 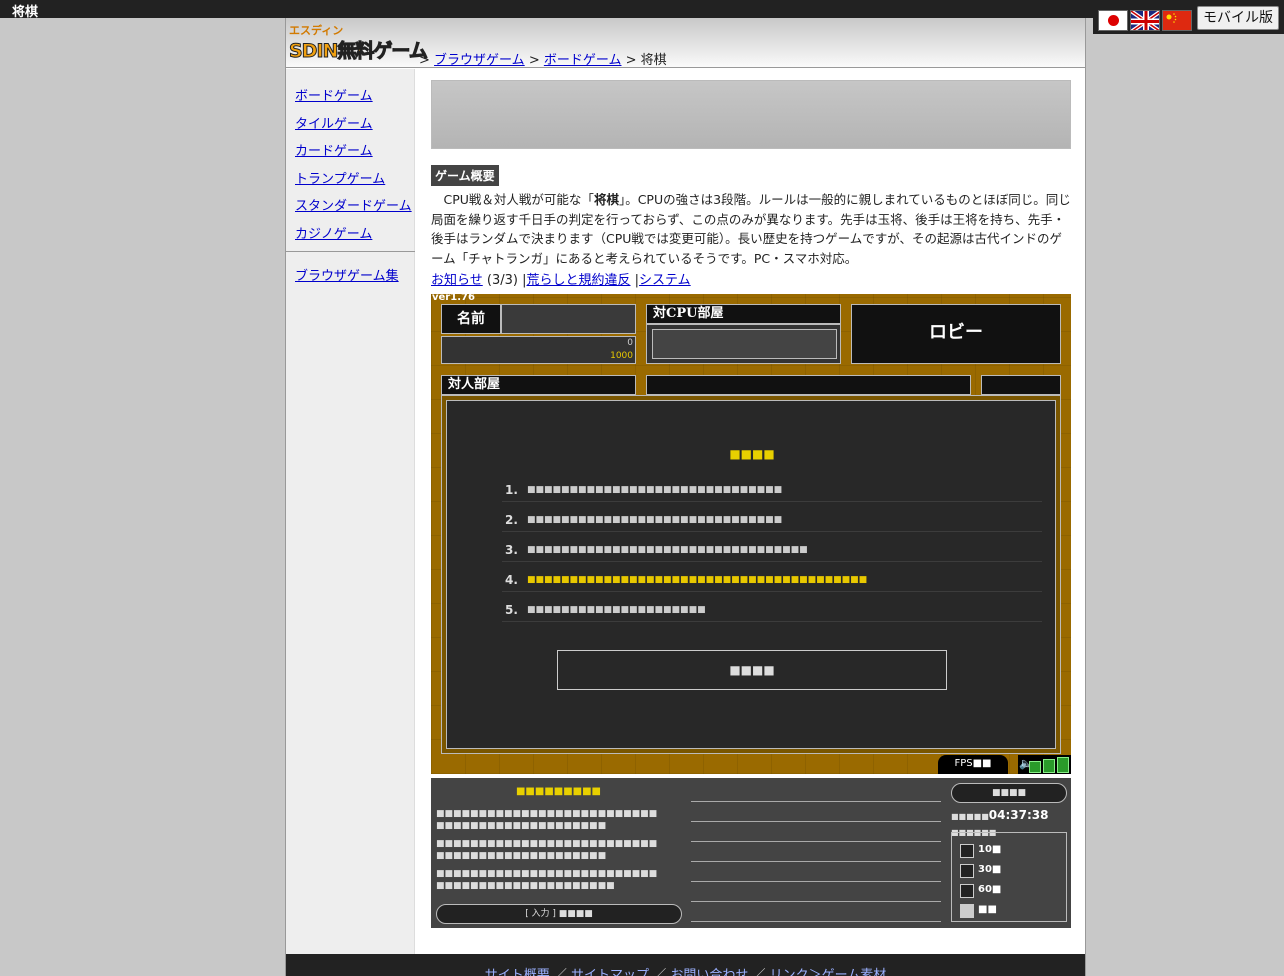 I want to click on site-logo: エスディン SDIN無料ゲーム, so click(x=359, y=43).